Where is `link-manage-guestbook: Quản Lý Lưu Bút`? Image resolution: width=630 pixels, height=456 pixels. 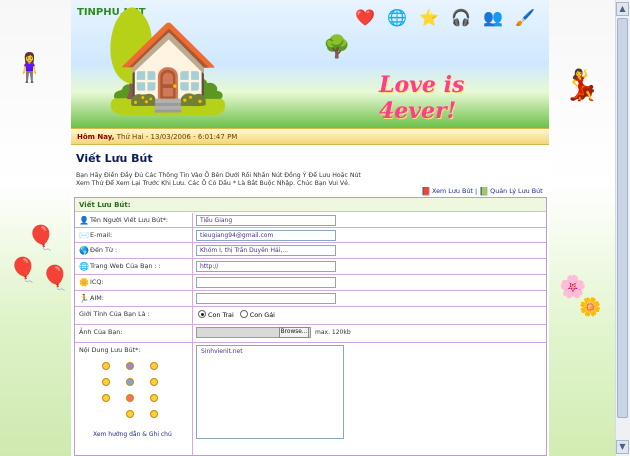 link-manage-guestbook: Quản Lý Lưu Bút is located at coordinates (516, 191).